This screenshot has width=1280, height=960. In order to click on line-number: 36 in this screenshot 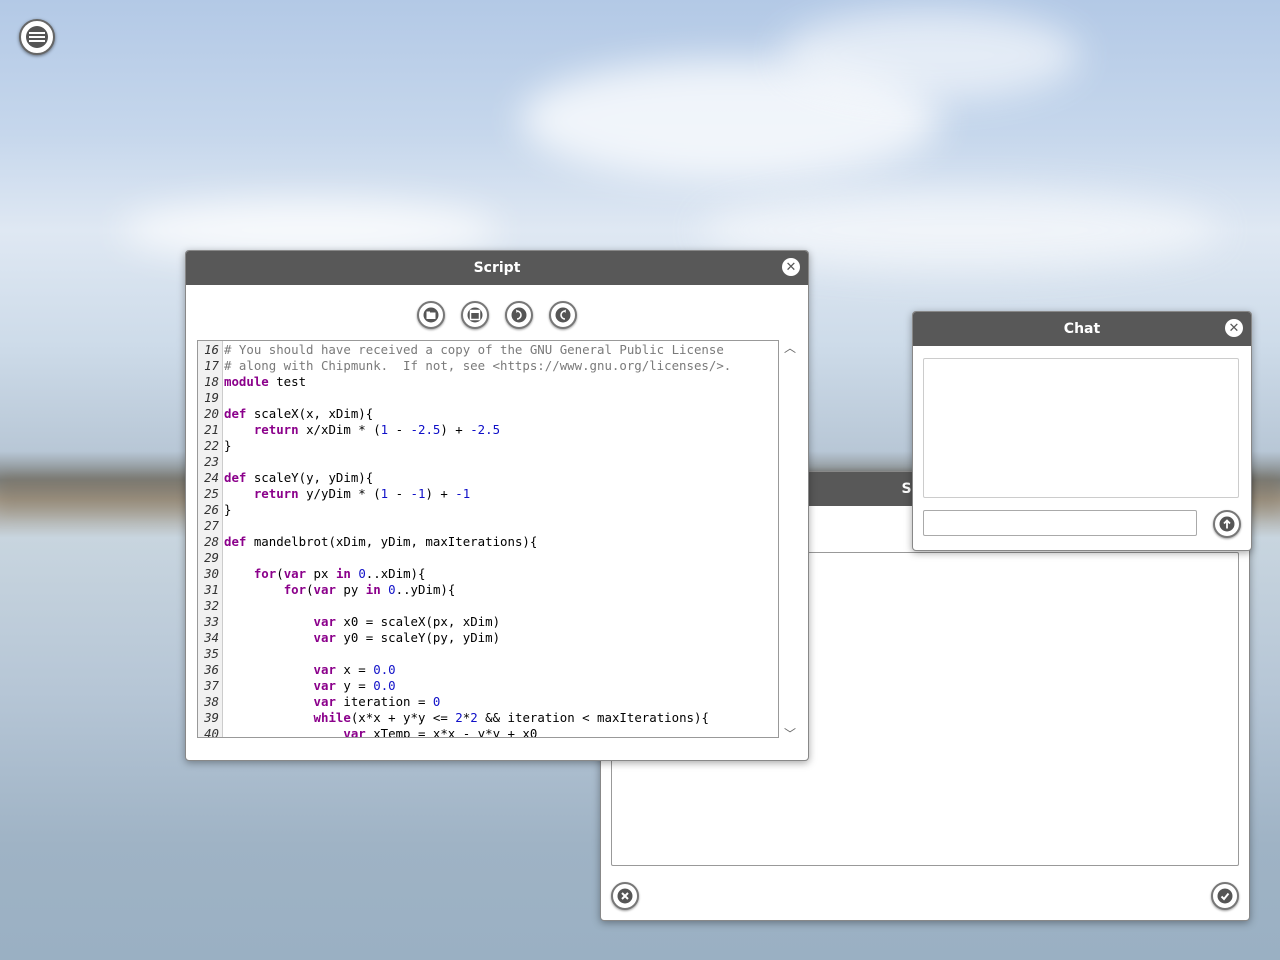, I will do `click(211, 669)`.